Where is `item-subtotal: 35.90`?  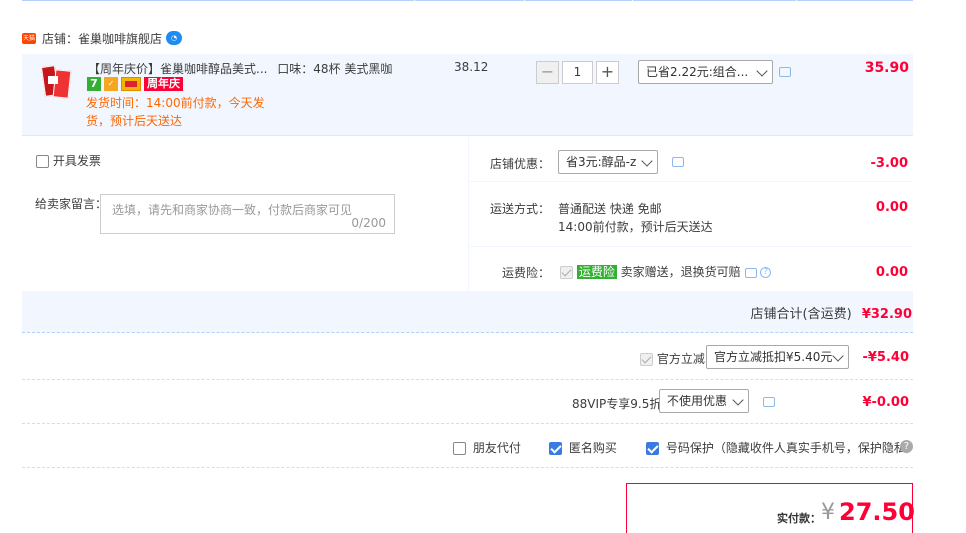 item-subtotal: 35.90 is located at coordinates (886, 68).